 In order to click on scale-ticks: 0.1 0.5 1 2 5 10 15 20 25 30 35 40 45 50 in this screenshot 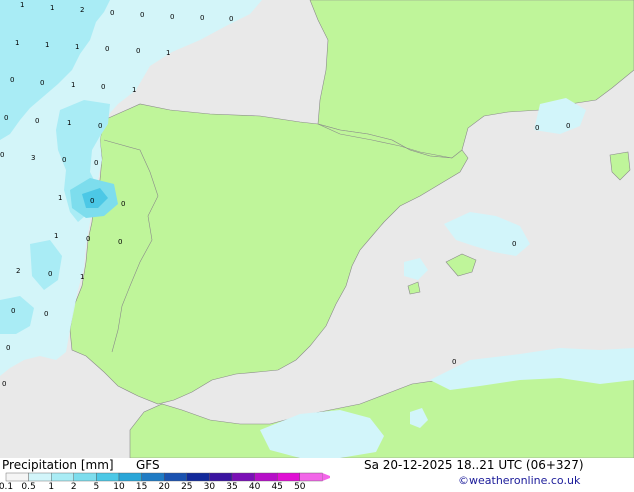, I will do `click(165, 487)`.